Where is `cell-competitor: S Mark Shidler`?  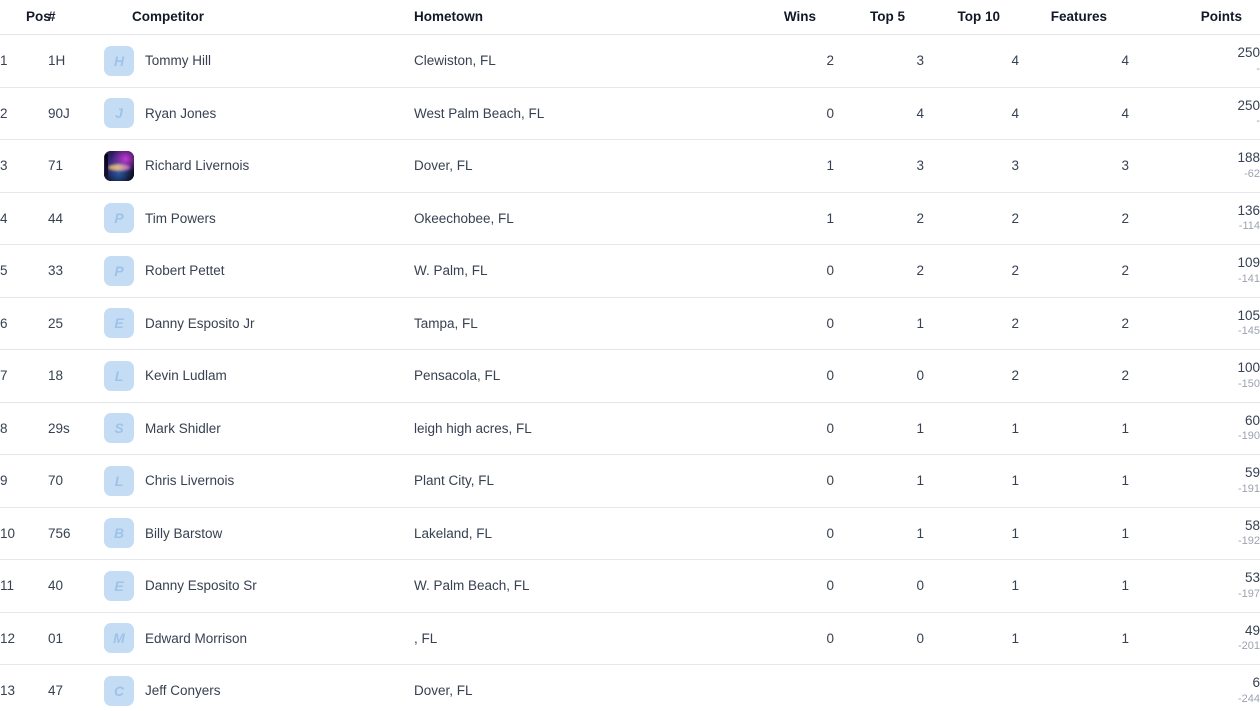 cell-competitor: S Mark Shidler is located at coordinates (259, 428).